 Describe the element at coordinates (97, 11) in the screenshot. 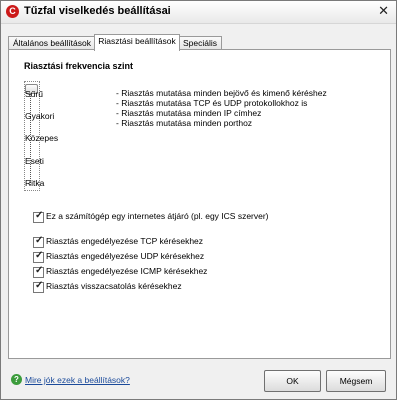

I see `window-title: Tűzfal viselkedés beállításai` at that location.